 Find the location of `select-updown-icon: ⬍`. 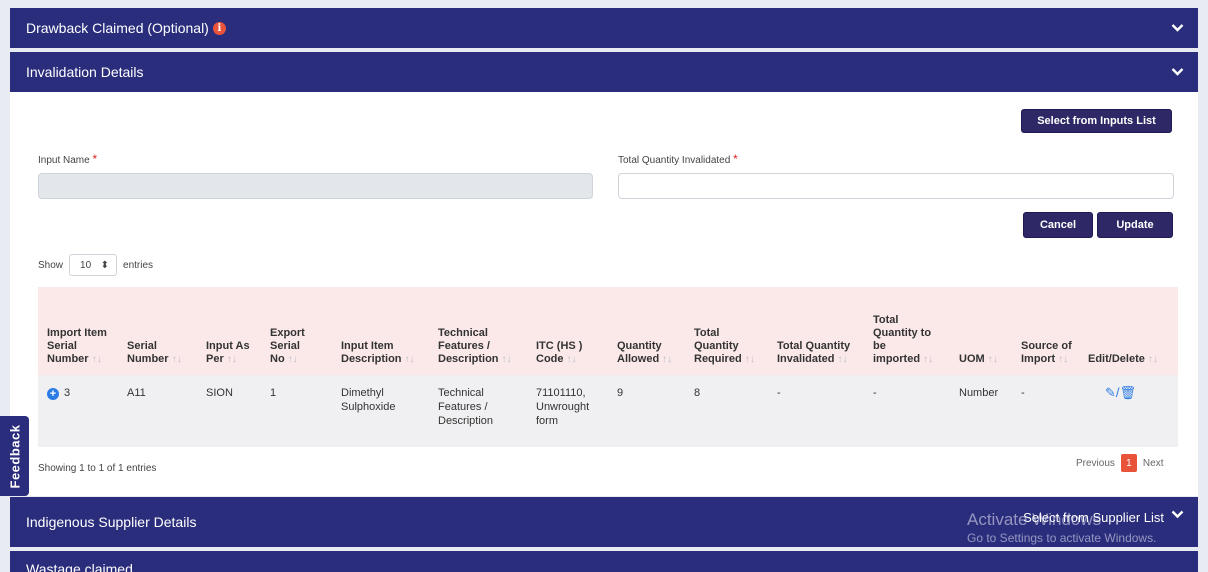

select-updown-icon: ⬍ is located at coordinates (105, 265).